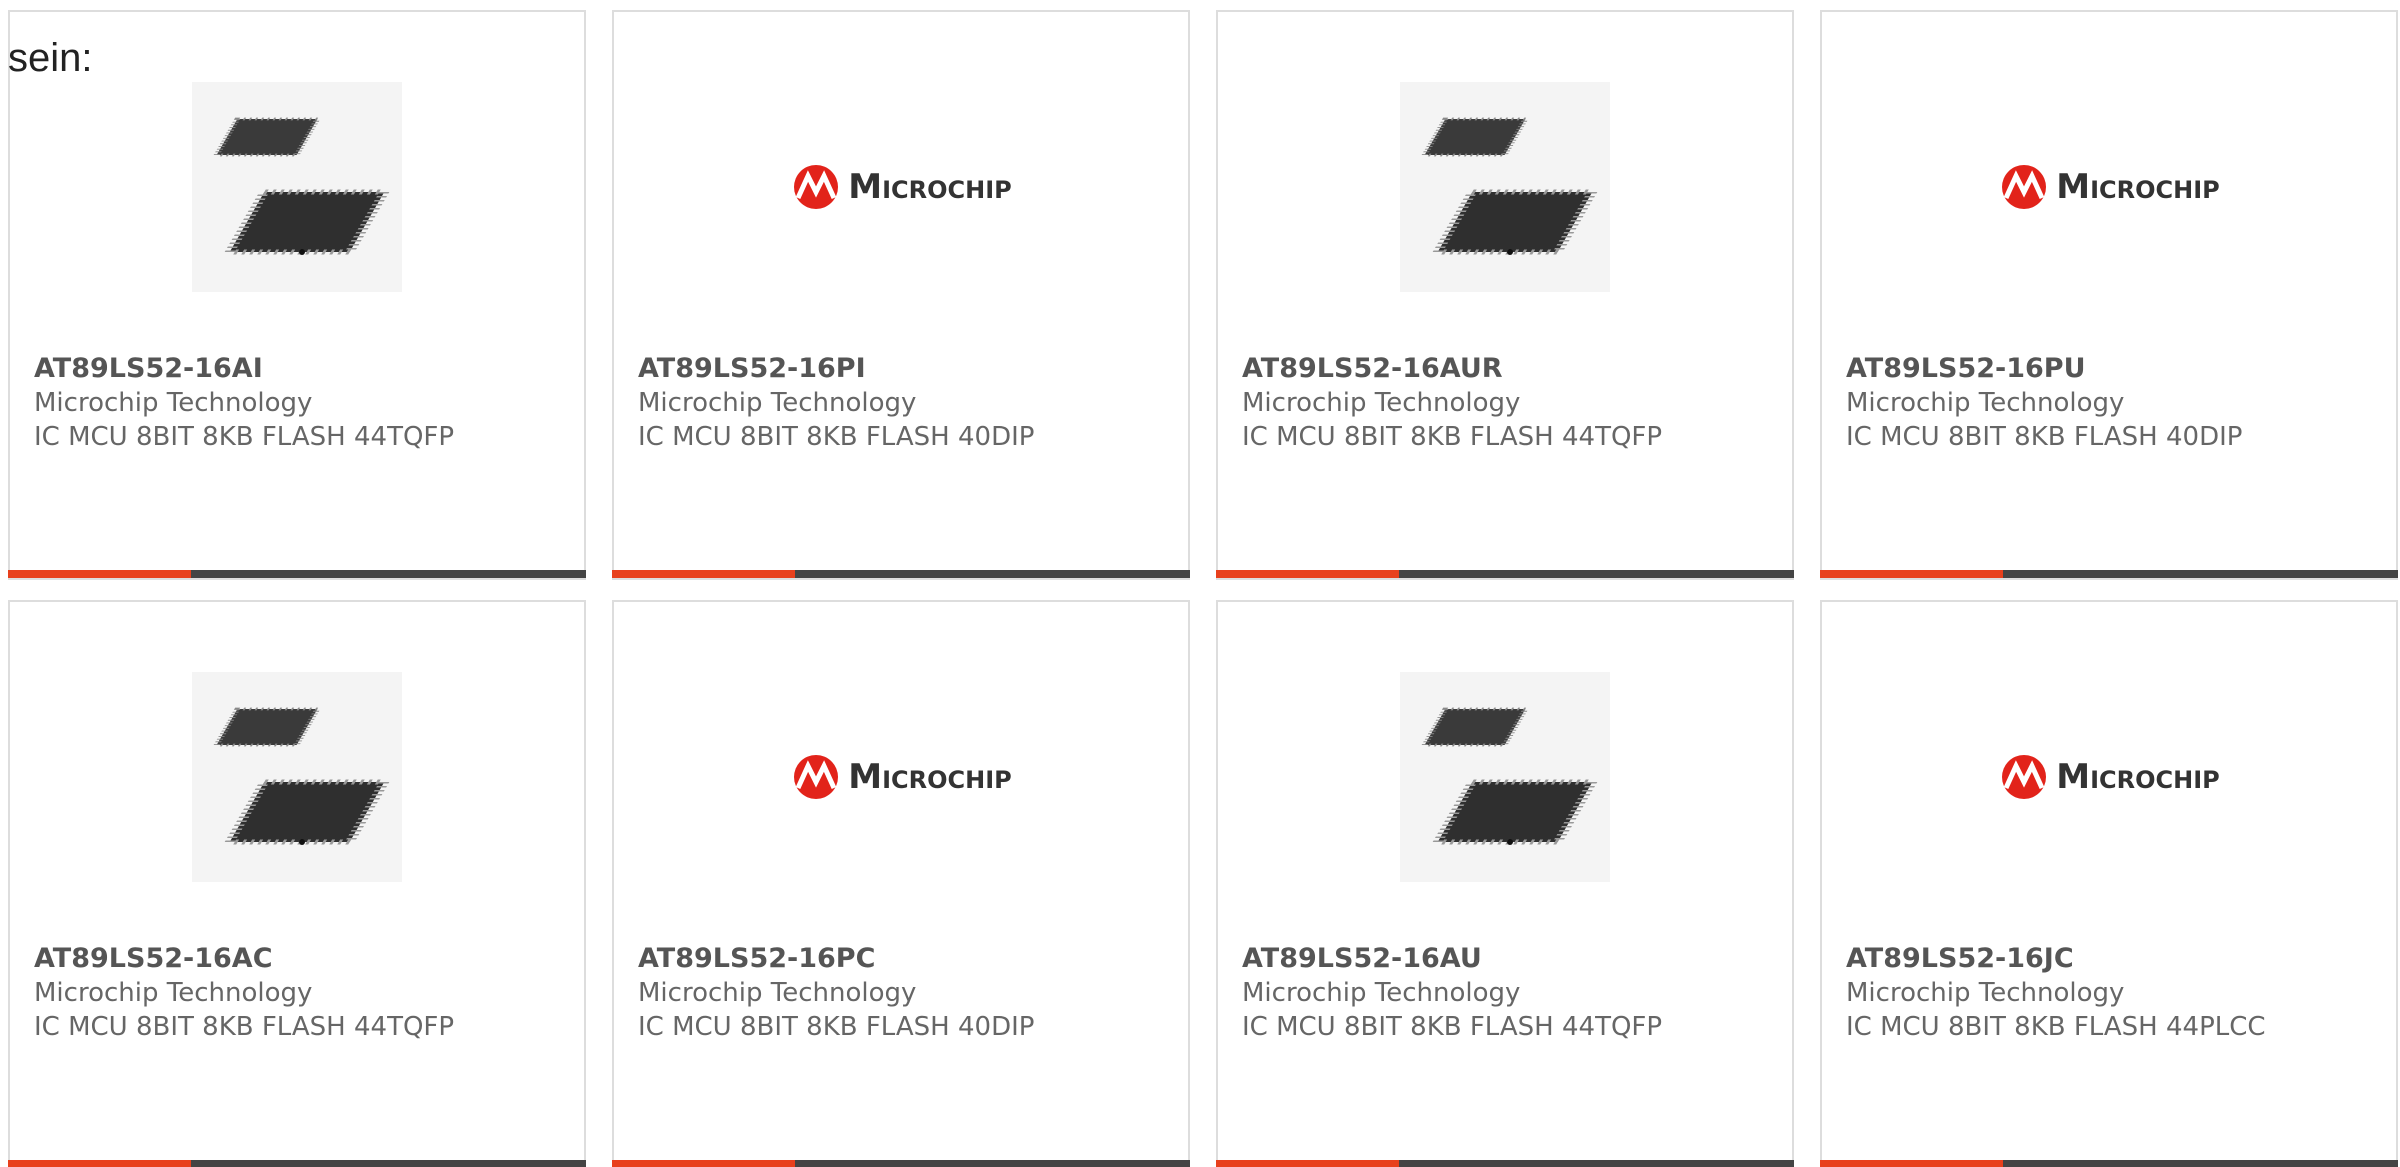 The image size is (2400, 1167). Describe the element at coordinates (1512, 959) in the screenshot. I see `part-number-link: AT89LS52-16AU` at that location.